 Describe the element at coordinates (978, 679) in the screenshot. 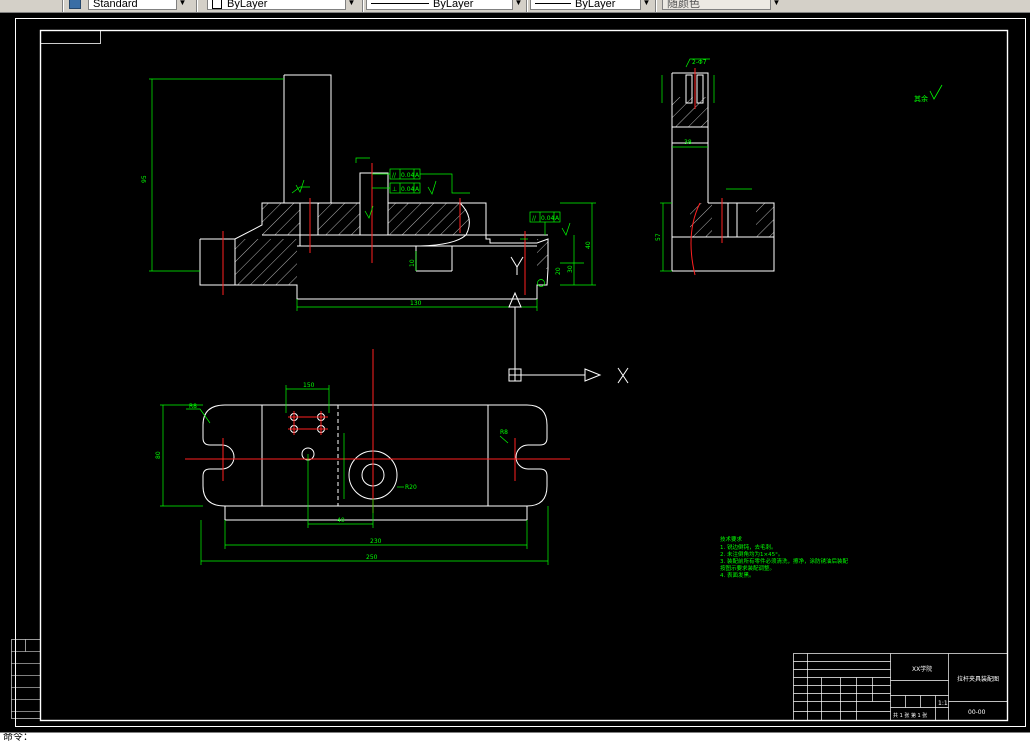

I see `title-block-name: 拉杆夹具装配图` at that location.